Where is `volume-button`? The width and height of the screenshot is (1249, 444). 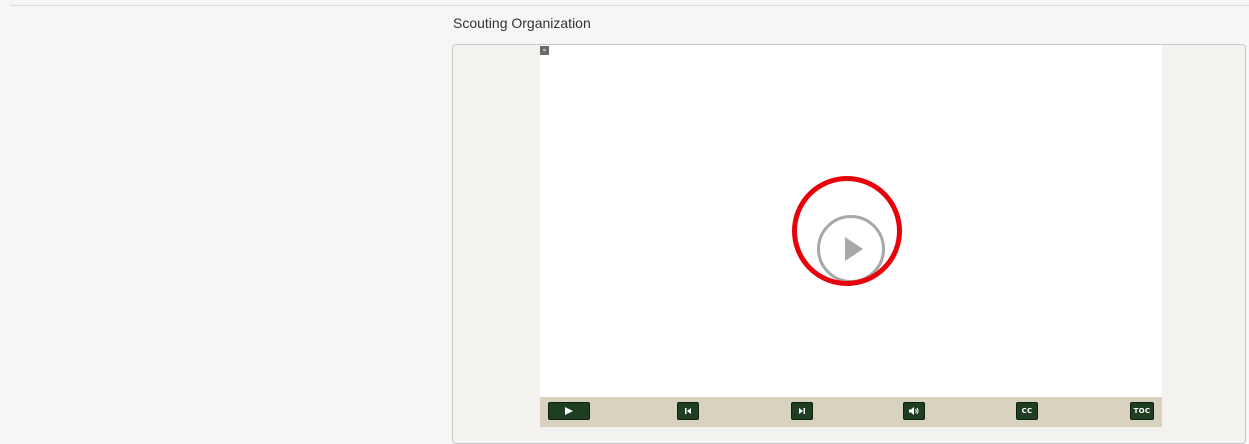 volume-button is located at coordinates (914, 411).